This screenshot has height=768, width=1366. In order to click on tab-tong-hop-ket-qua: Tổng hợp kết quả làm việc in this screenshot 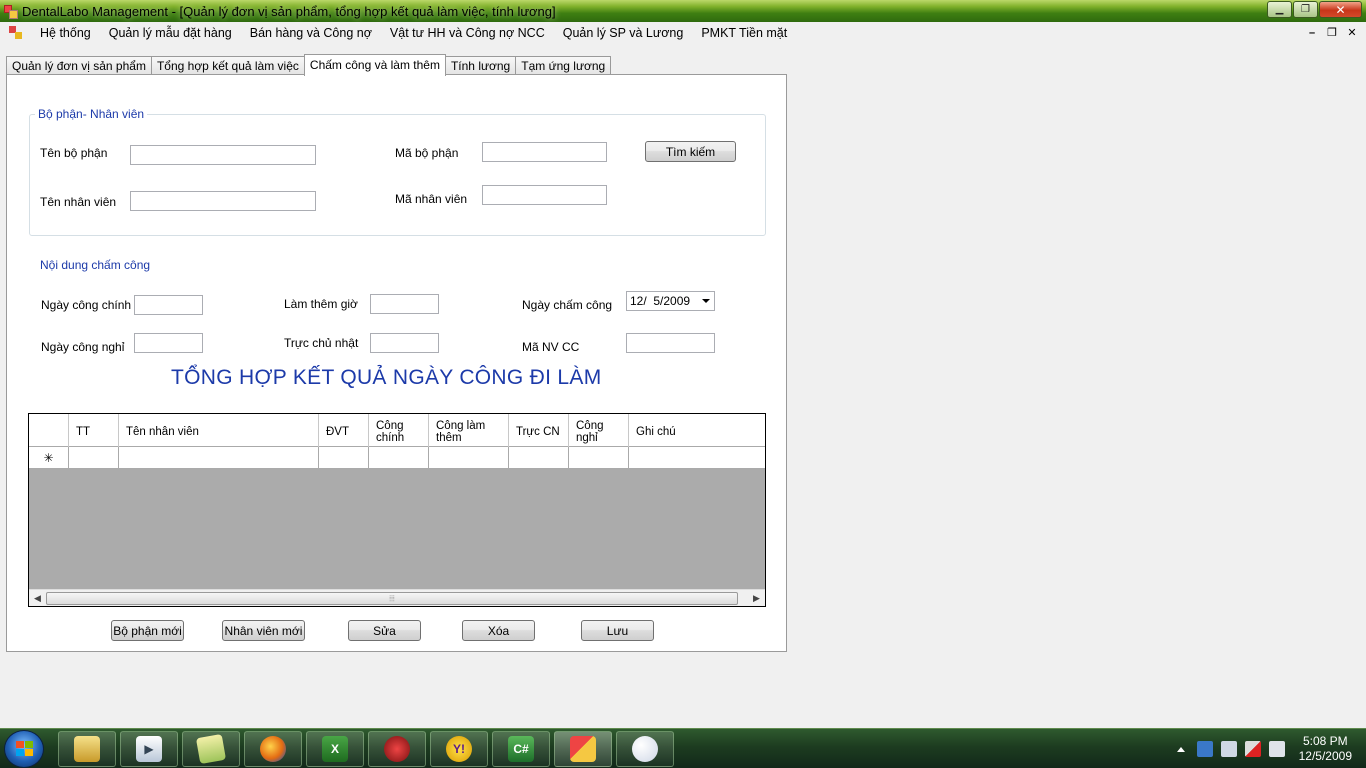, I will do `click(227, 65)`.